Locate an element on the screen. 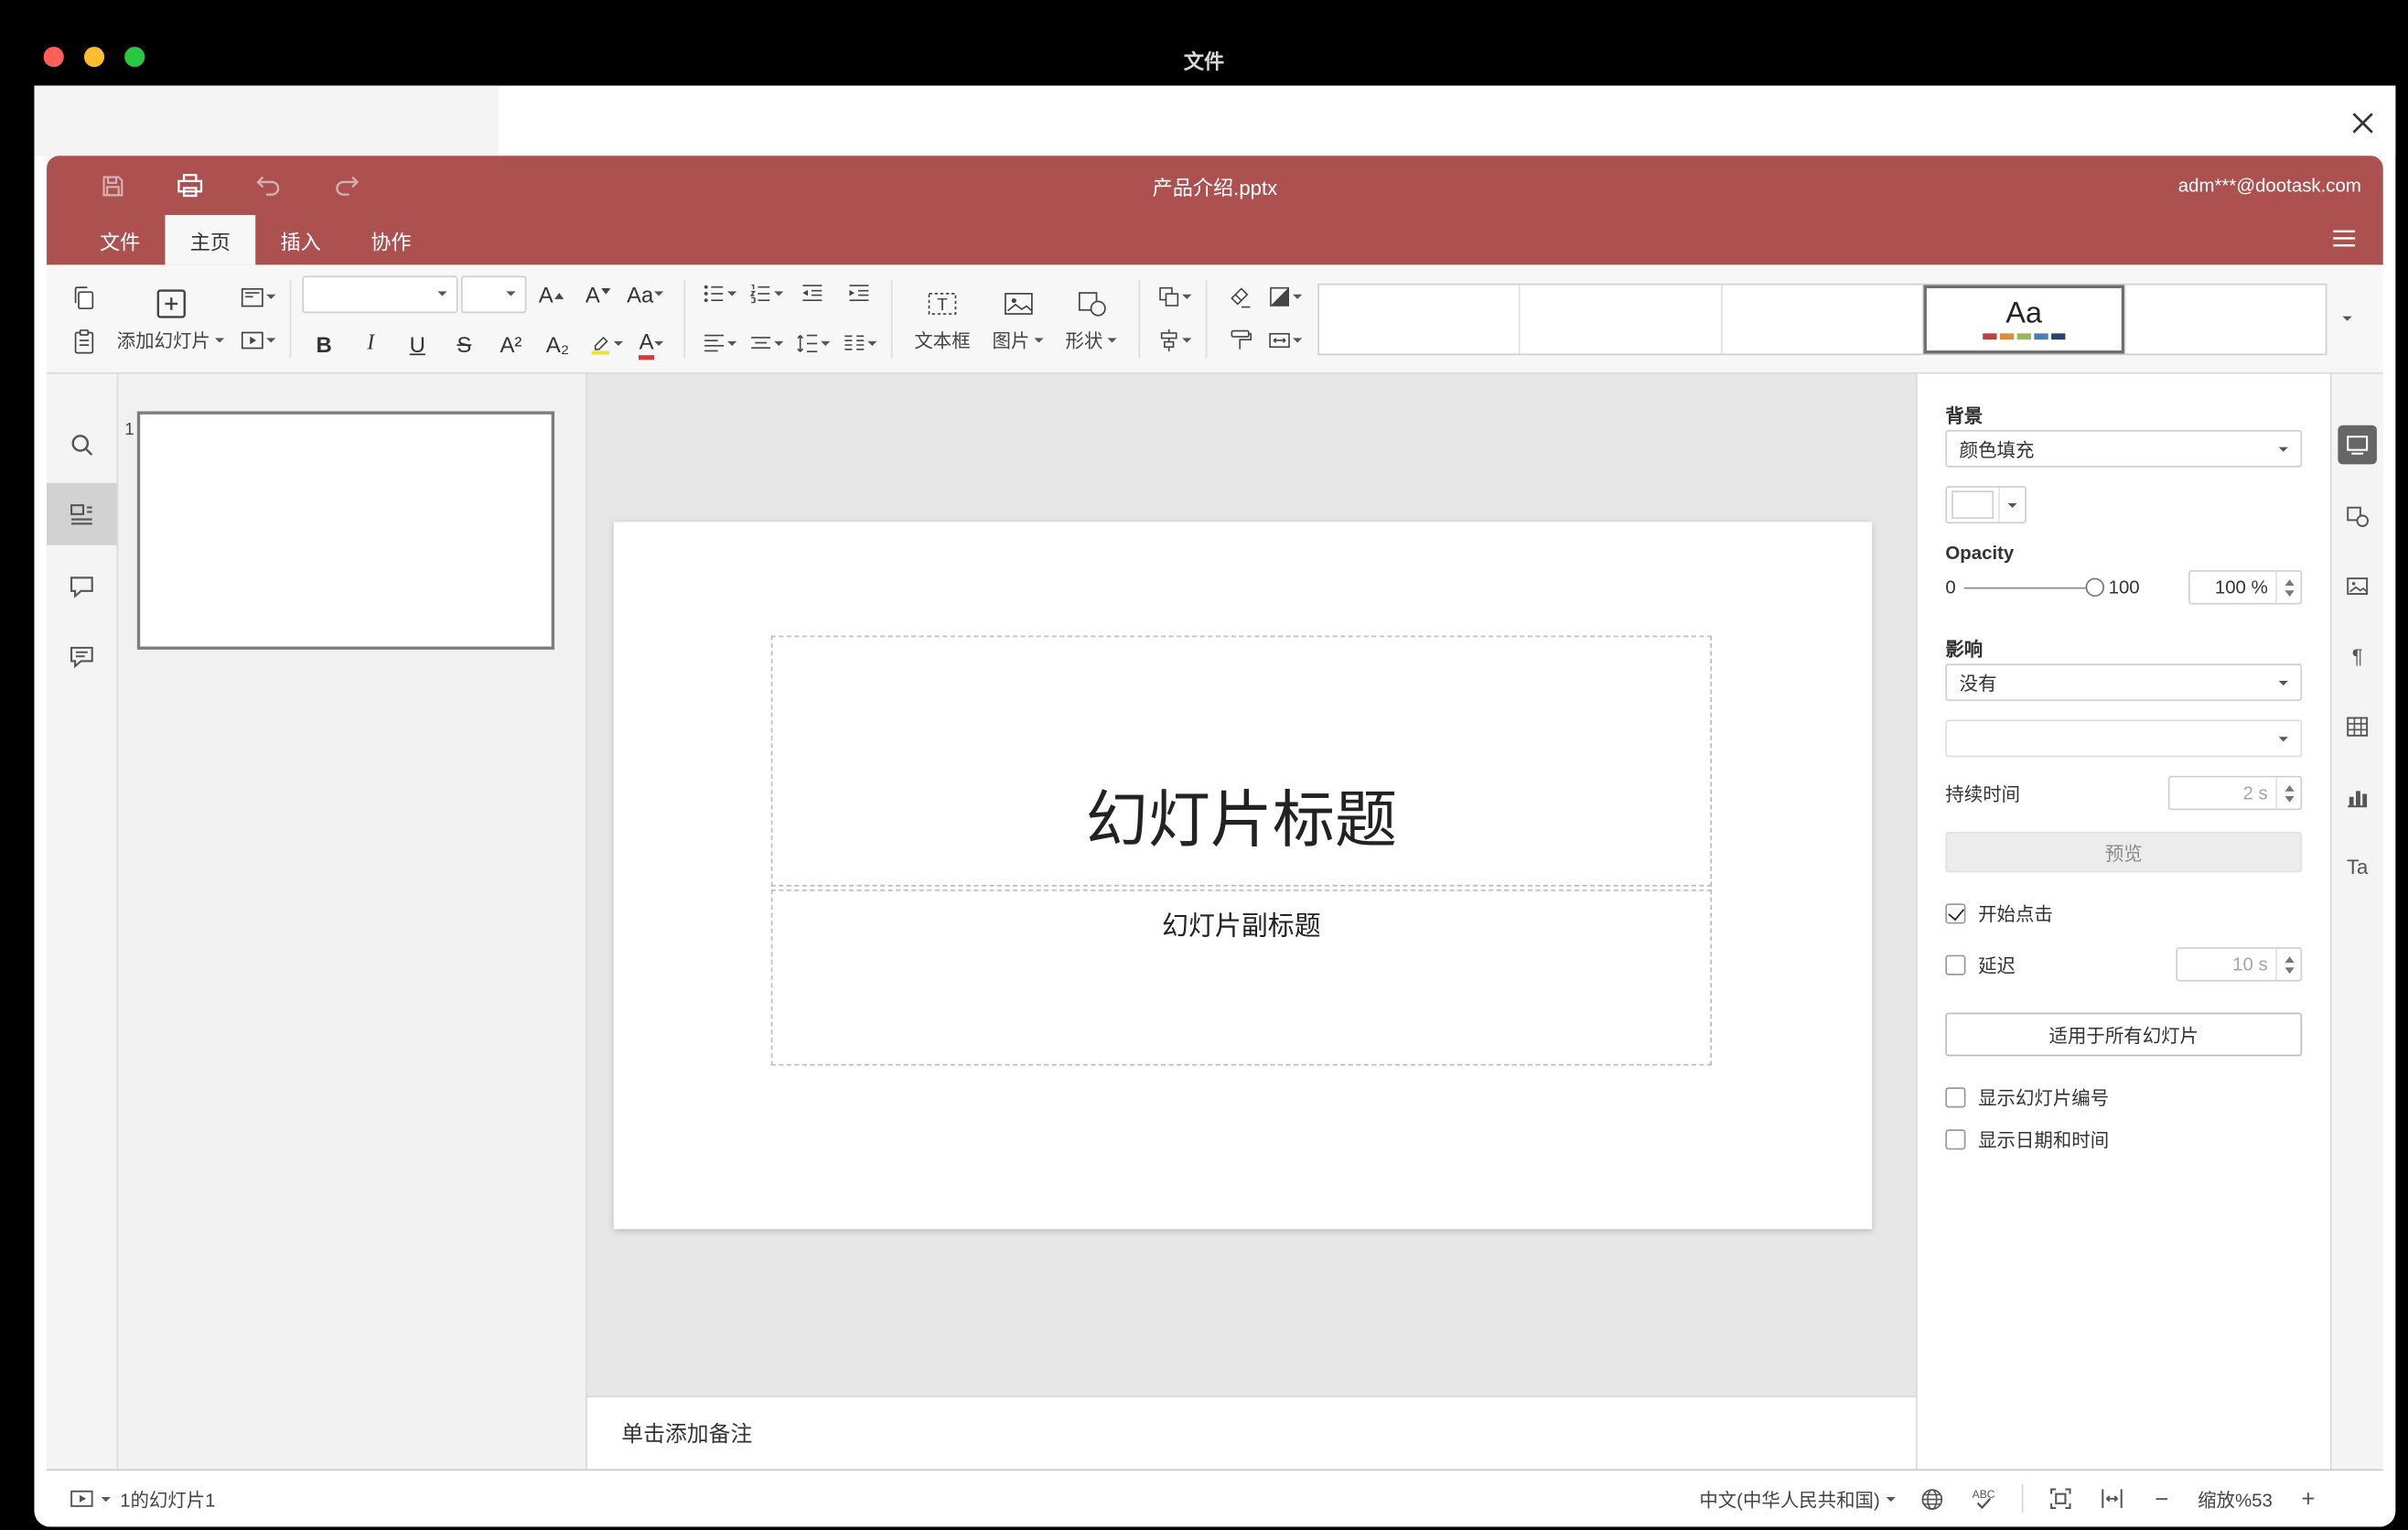  effect-type-select is located at coordinates (2124, 738).